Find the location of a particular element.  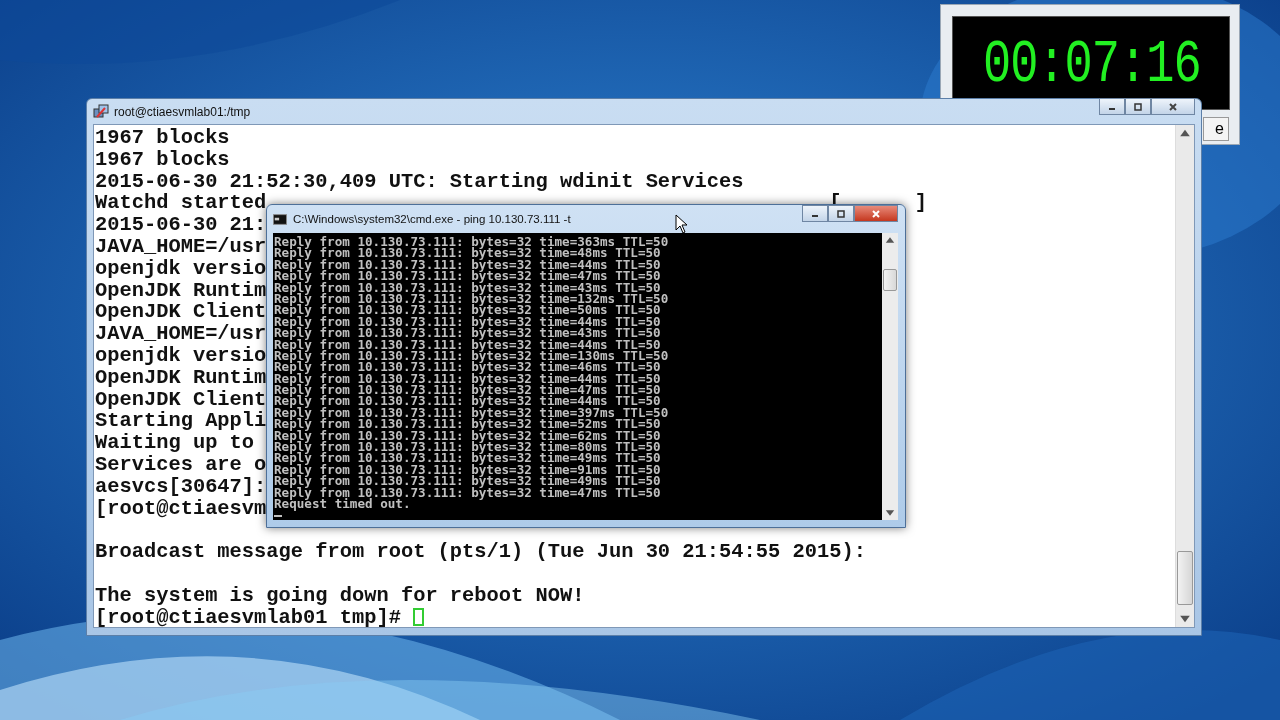

terminal-line: Broadcast message from root (pts/1) (Tue Jun 30 21:54:55 2015): is located at coordinates (480, 552).